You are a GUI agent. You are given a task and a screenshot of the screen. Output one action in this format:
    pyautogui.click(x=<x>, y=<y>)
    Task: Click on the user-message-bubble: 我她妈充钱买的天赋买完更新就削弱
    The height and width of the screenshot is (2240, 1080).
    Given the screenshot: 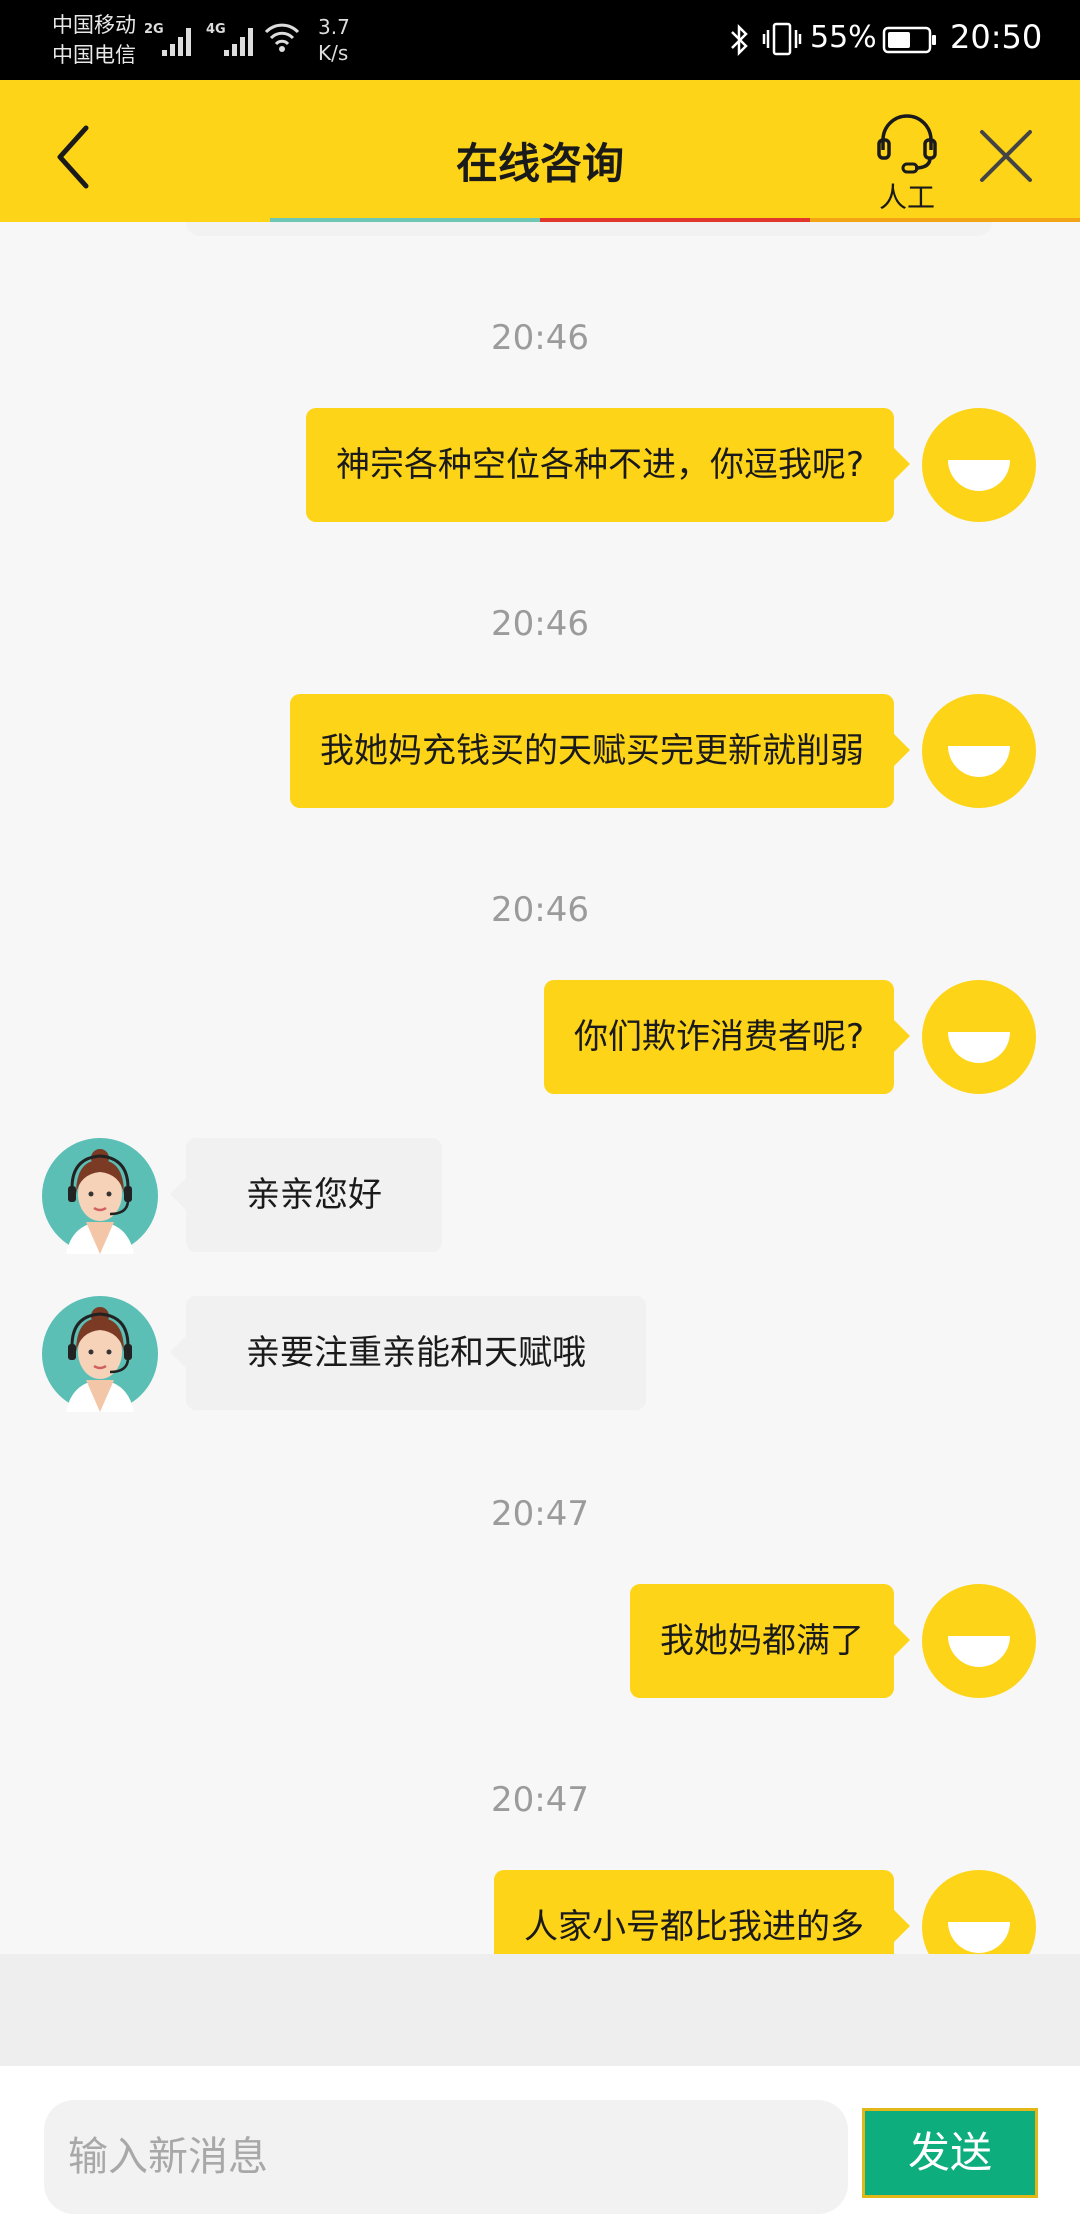 What is the action you would take?
    pyautogui.click(x=600, y=751)
    